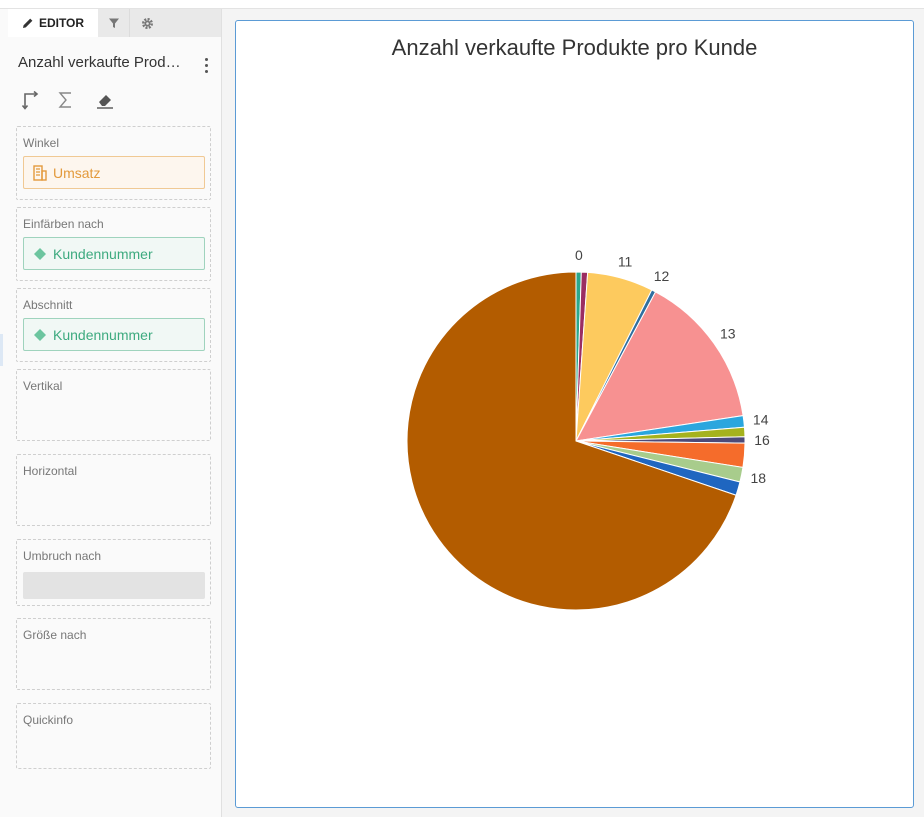  What do you see at coordinates (761, 419) in the screenshot?
I see `slice-label: 14` at bounding box center [761, 419].